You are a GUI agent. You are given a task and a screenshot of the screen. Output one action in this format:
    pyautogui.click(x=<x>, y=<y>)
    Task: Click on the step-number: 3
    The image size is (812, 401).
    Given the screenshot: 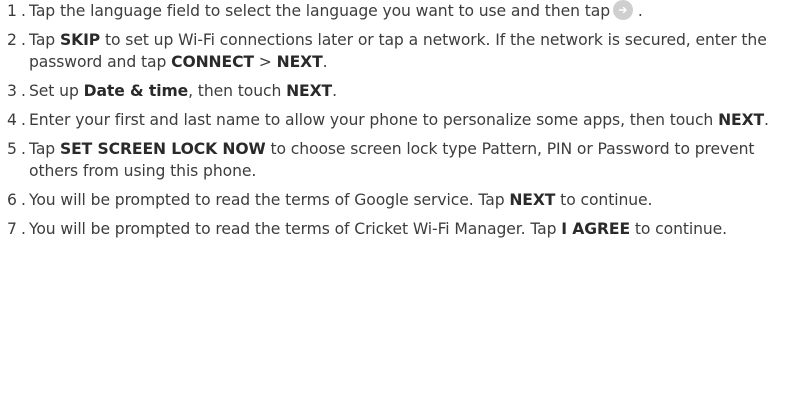 What is the action you would take?
    pyautogui.click(x=12, y=91)
    